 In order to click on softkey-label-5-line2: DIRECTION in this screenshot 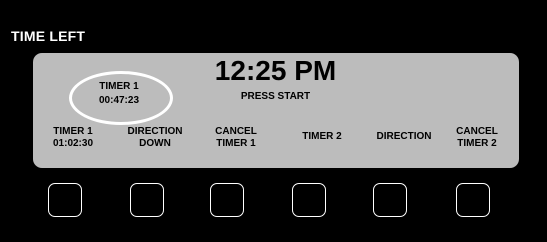, I will do `click(404, 136)`.